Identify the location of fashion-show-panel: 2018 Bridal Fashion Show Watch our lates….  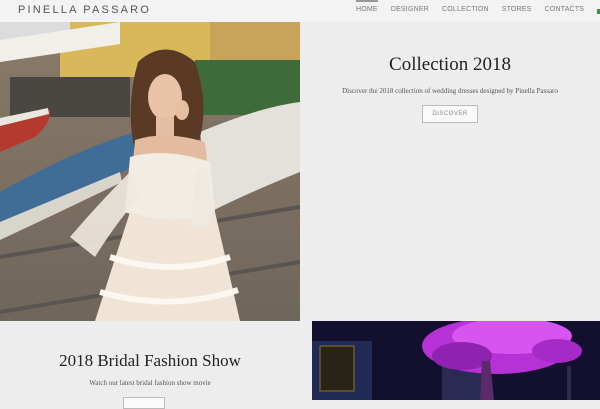
(150, 365).